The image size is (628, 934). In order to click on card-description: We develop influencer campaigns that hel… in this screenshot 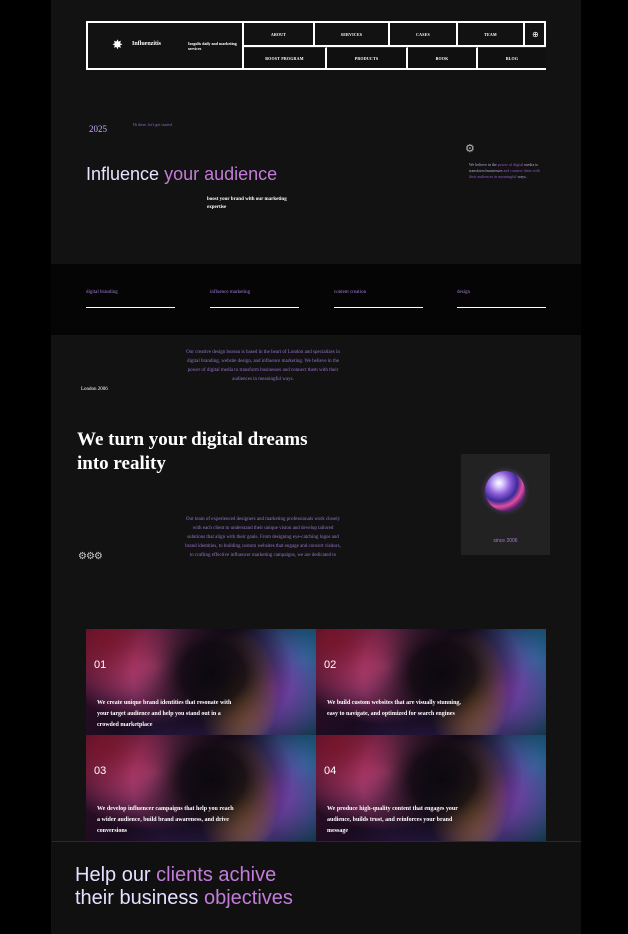, I will do `click(165, 820)`.